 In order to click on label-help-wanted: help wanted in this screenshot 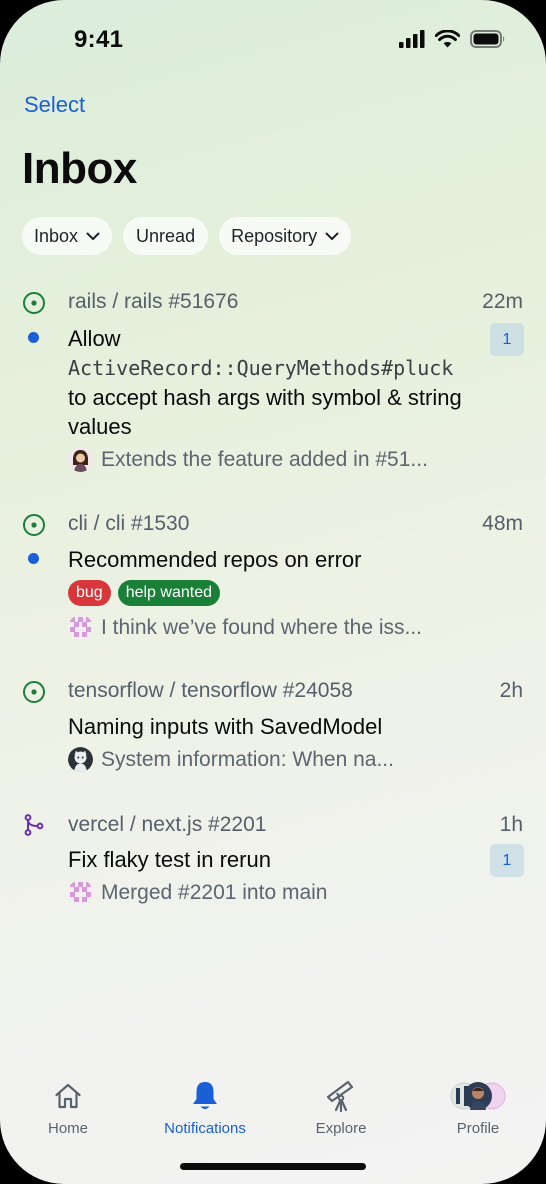, I will do `click(168, 593)`.